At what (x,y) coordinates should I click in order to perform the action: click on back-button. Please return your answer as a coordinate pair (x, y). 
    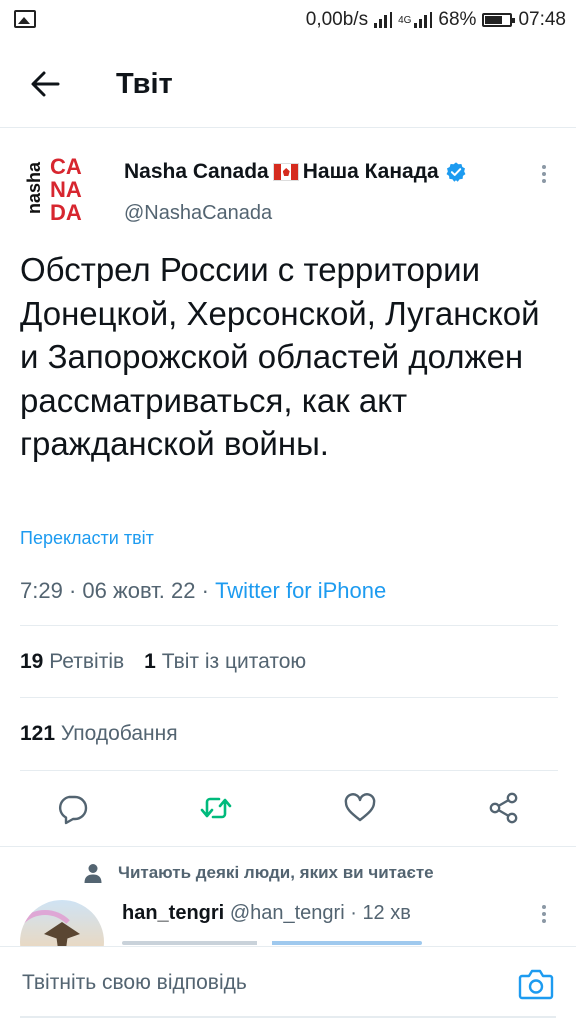
    Looking at the image, I should click on (46, 84).